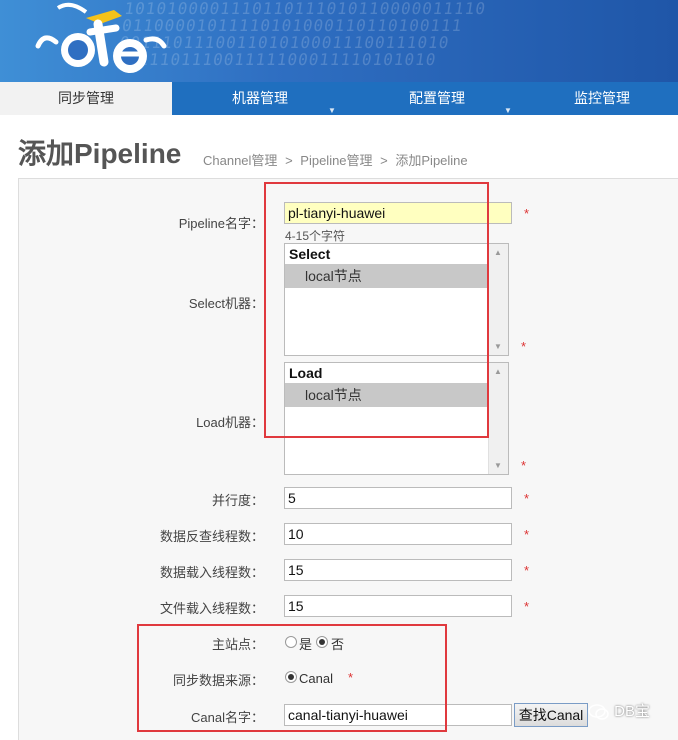 This screenshot has height=740, width=678. I want to click on nav-tab-config: 配置管理 ▼, so click(437, 98).